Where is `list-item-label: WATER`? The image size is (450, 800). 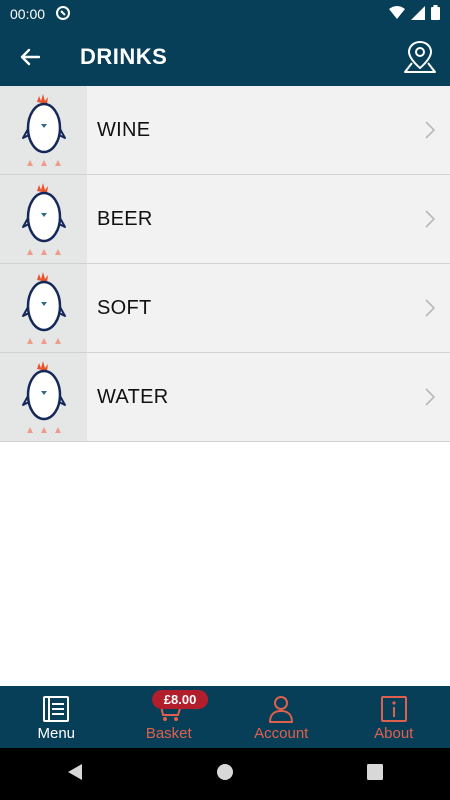
list-item-label: WATER is located at coordinates (133, 396).